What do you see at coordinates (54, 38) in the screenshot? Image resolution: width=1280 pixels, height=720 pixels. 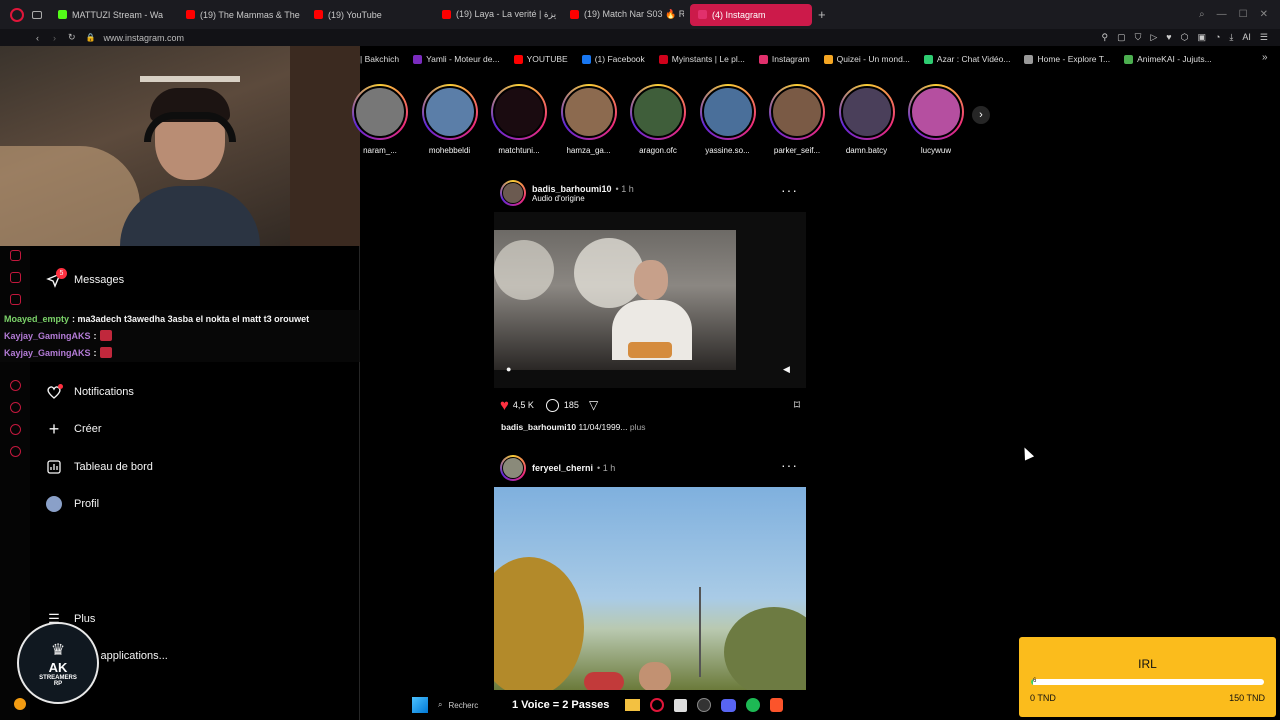 I see `forward-icon: ›` at bounding box center [54, 38].